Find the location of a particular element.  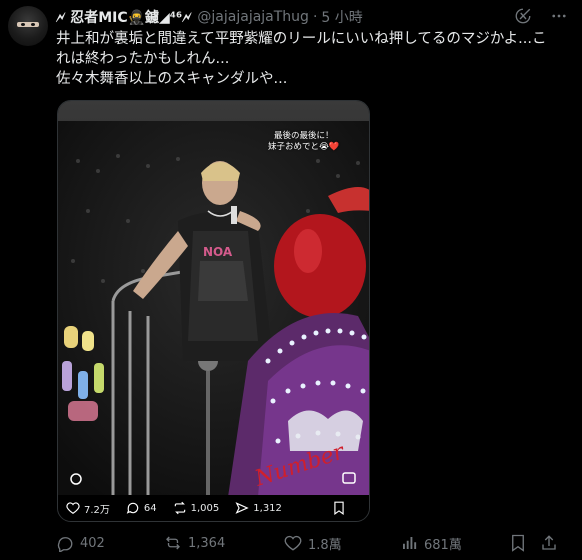

avatar-eyes is located at coordinates (28, 24).